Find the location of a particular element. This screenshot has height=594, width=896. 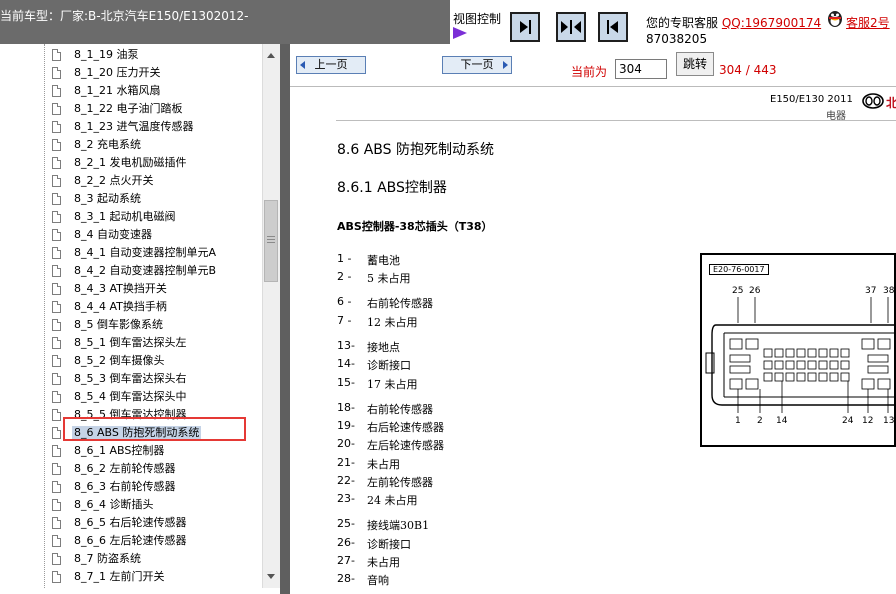

tree-scrollbar is located at coordinates (271, 316).